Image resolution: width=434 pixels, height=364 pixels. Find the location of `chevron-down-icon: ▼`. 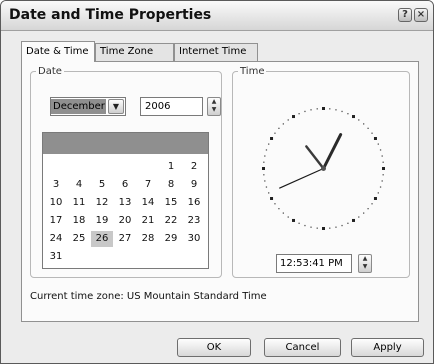

chevron-down-icon: ▼ is located at coordinates (116, 106).